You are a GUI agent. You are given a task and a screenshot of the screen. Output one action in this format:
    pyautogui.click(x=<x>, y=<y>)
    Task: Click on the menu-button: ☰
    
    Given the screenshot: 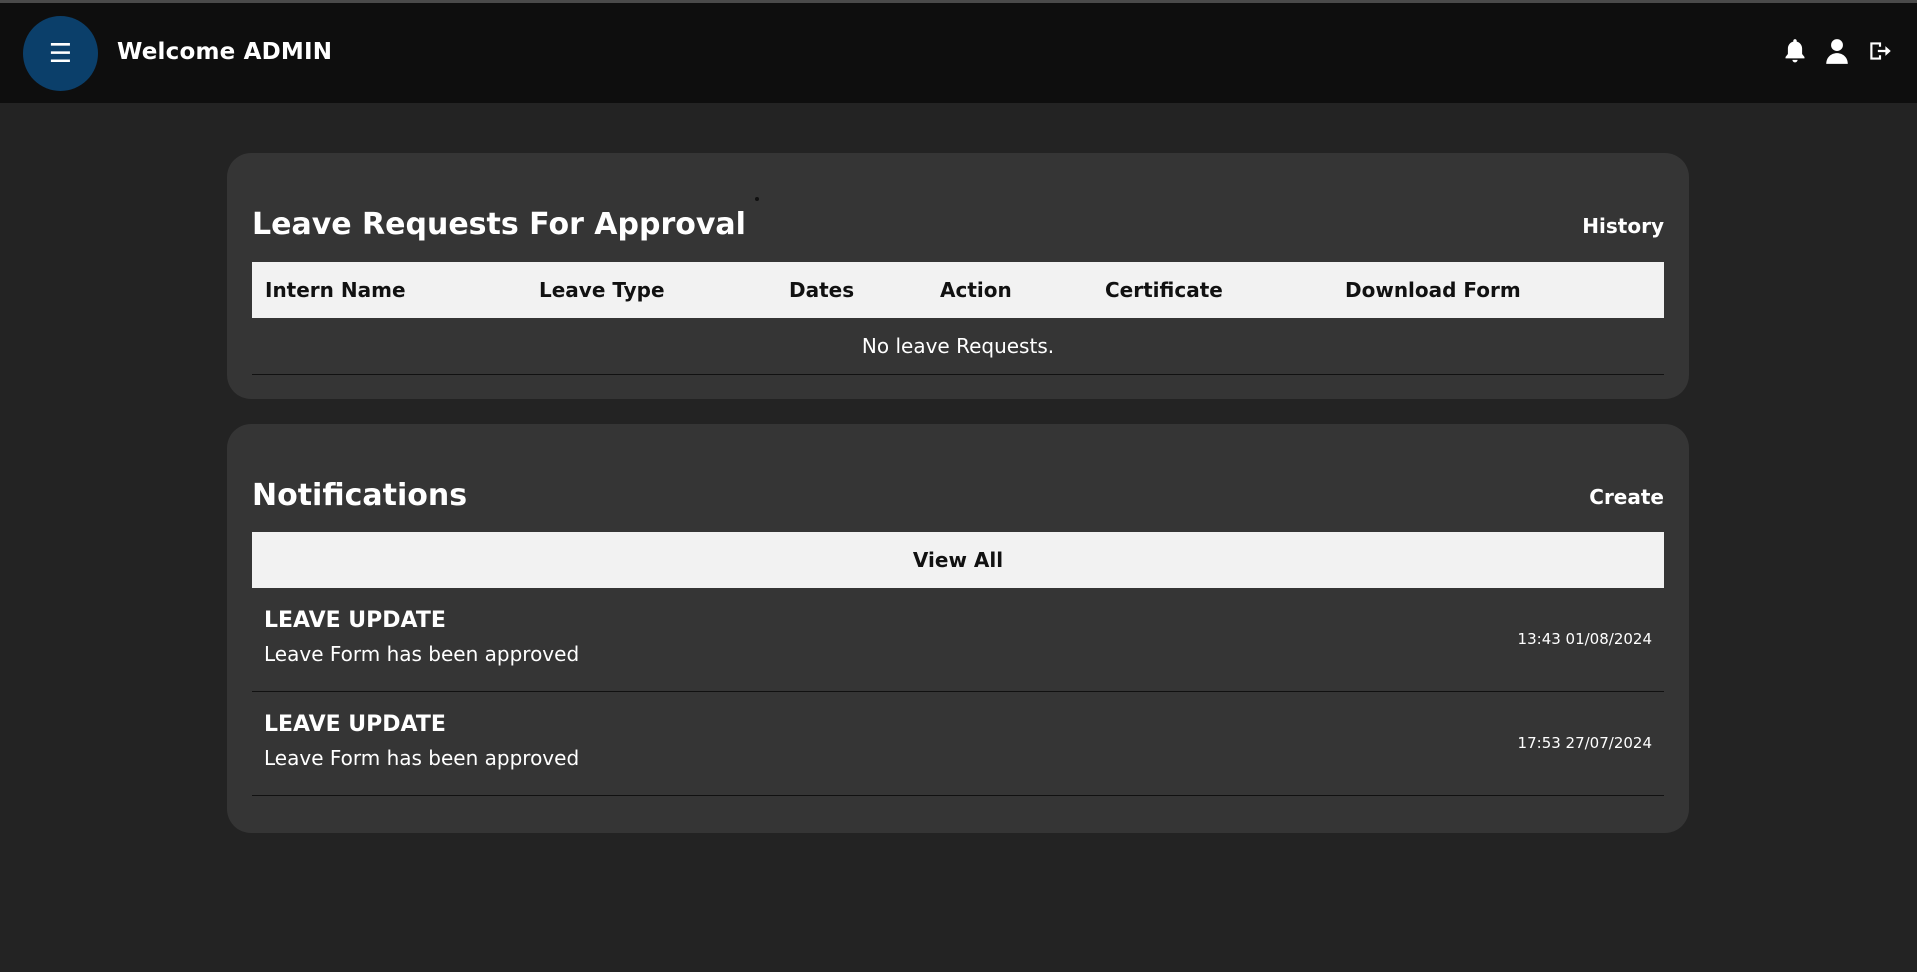 What is the action you would take?
    pyautogui.click(x=60, y=53)
    